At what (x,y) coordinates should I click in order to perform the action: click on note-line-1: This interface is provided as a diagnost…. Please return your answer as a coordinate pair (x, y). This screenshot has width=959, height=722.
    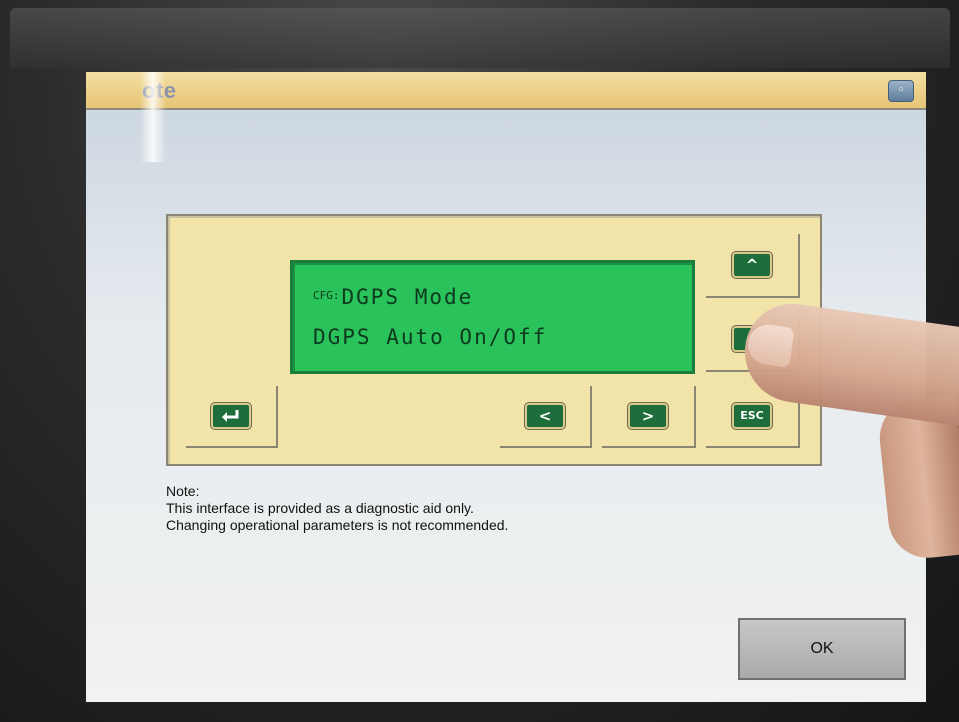
    Looking at the image, I should click on (320, 508).